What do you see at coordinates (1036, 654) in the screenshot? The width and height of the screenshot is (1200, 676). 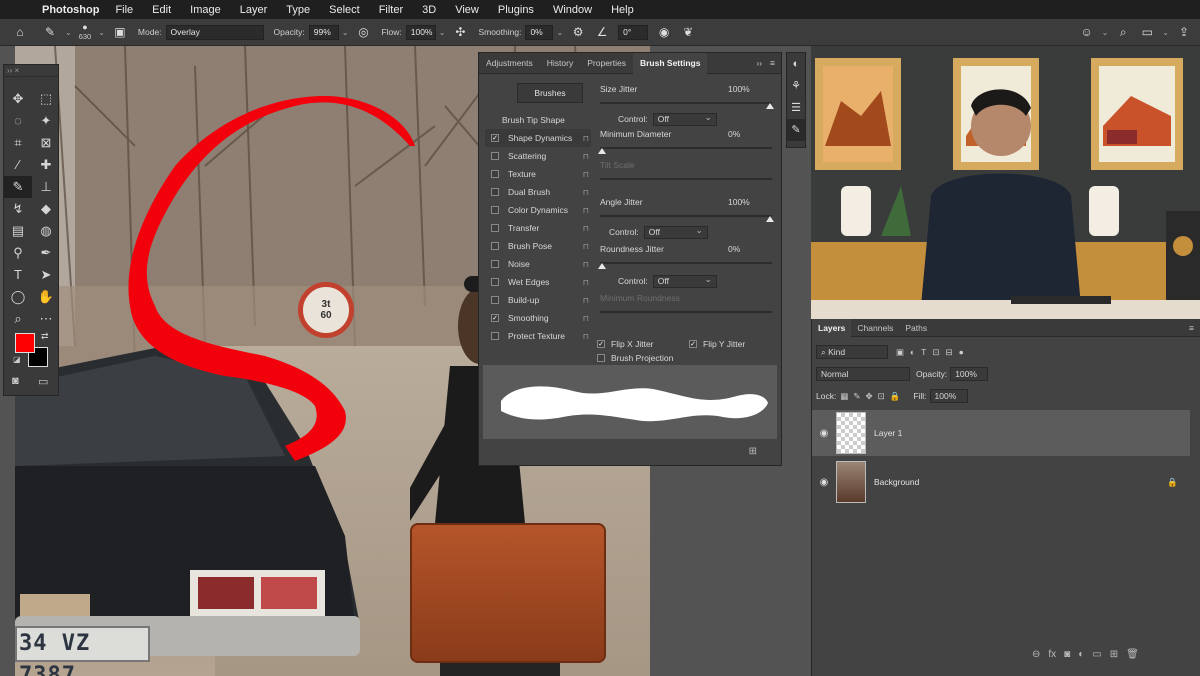 I see `link-icon: ⊖` at bounding box center [1036, 654].